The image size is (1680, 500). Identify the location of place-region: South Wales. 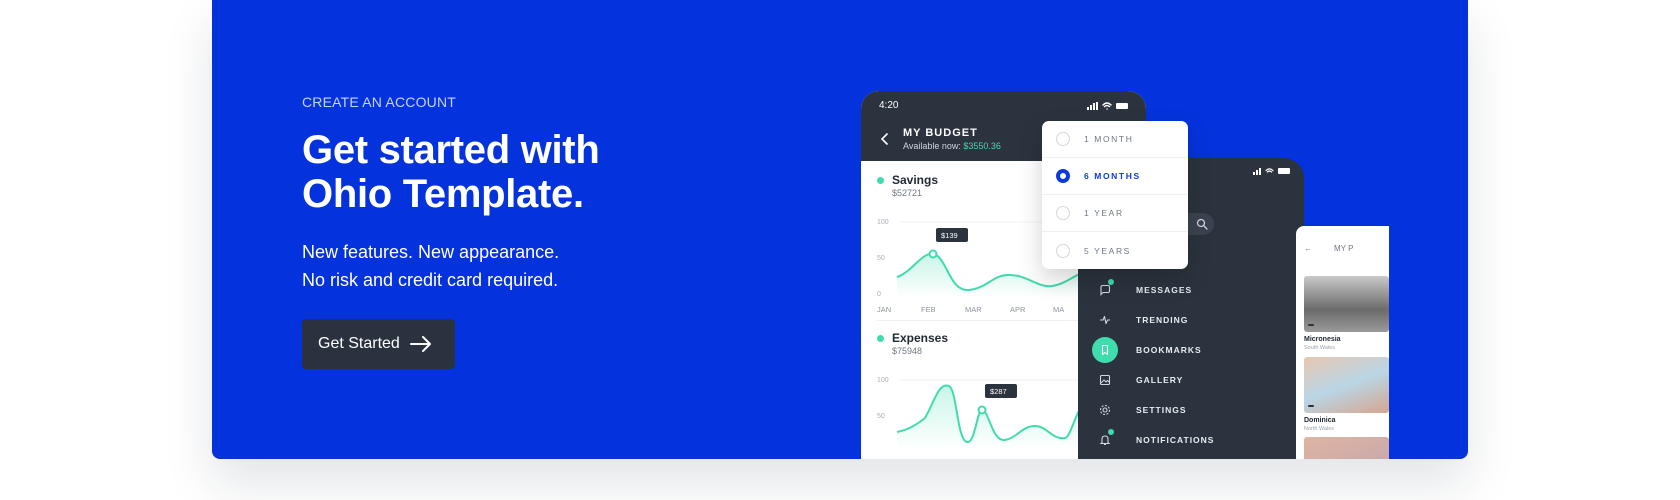
(1319, 348).